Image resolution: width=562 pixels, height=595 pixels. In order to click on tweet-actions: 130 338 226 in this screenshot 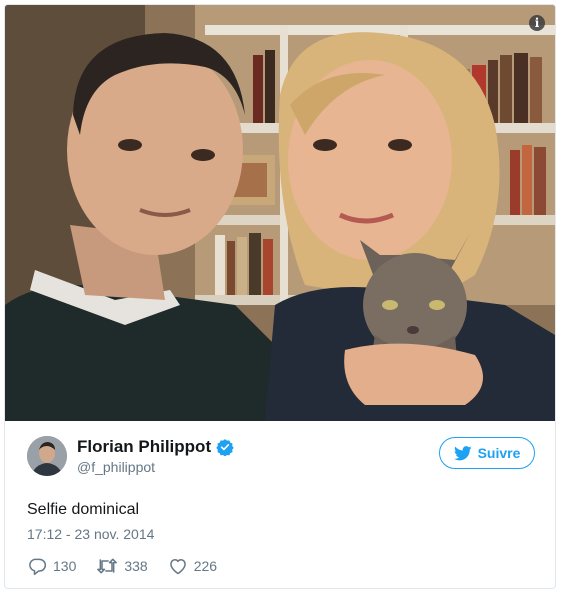, I will do `click(132, 566)`.